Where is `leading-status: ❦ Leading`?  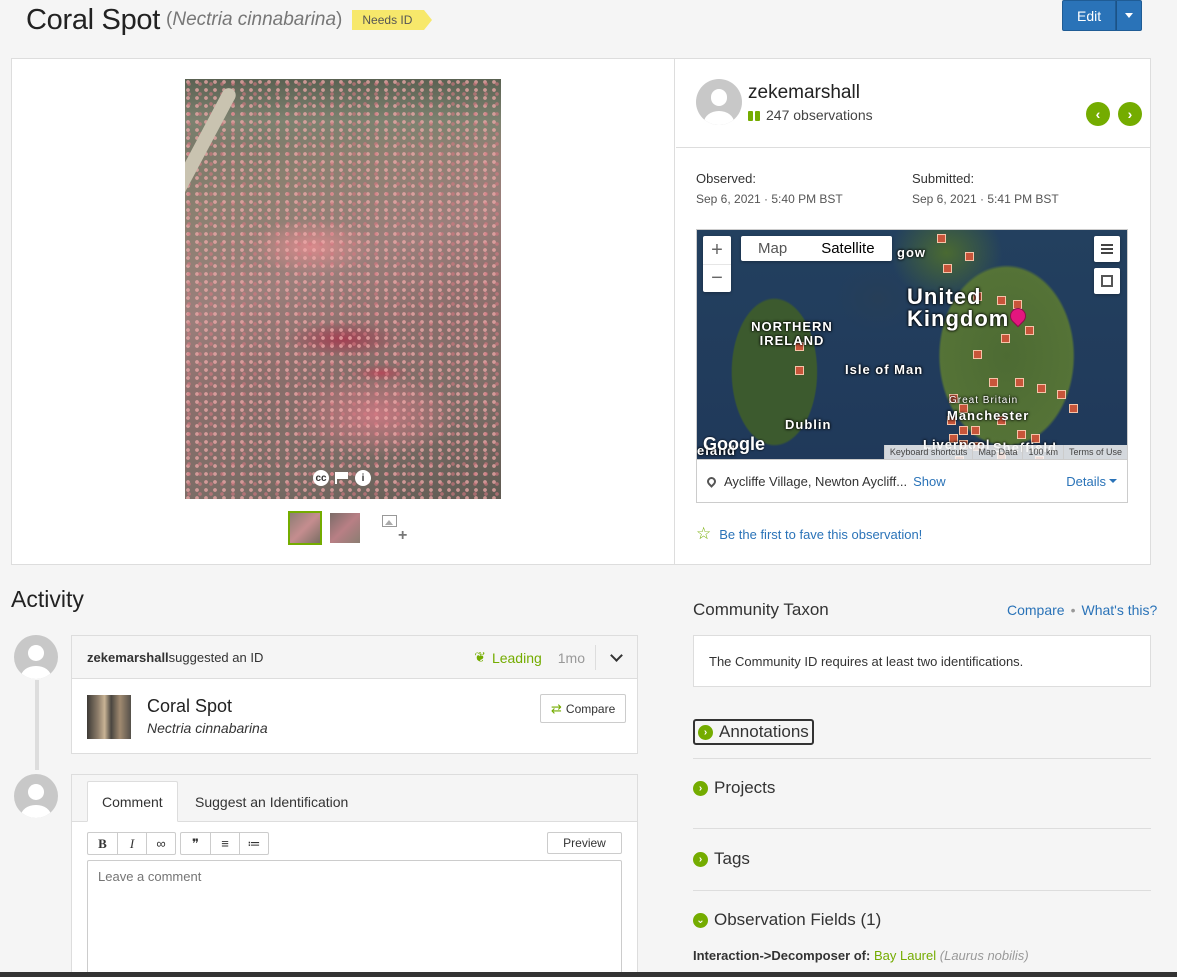
leading-status: ❦ Leading is located at coordinates (508, 657).